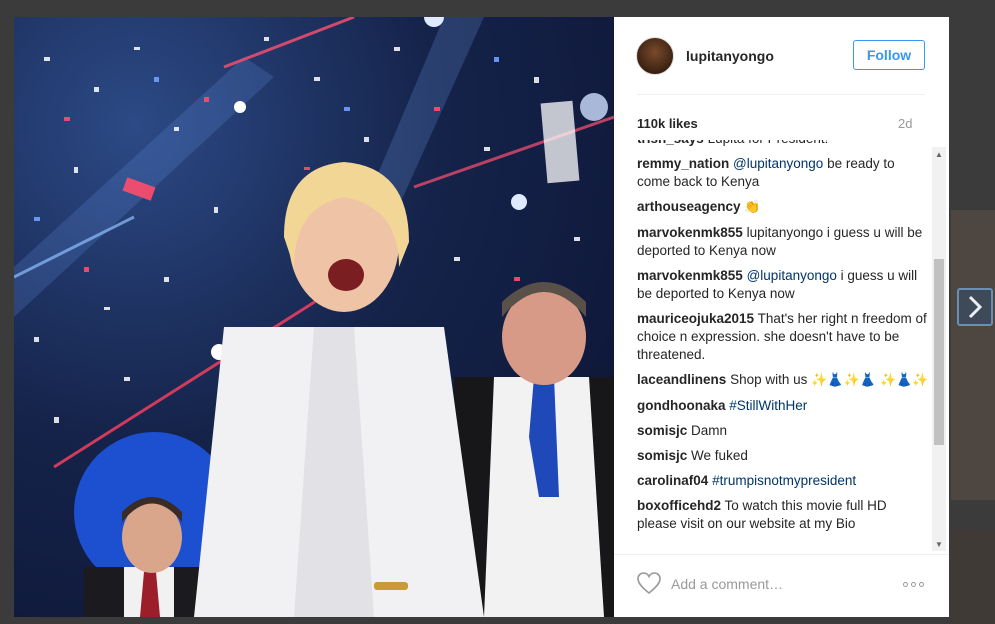  Describe the element at coordinates (905, 123) in the screenshot. I see `post-age: 2d` at that location.